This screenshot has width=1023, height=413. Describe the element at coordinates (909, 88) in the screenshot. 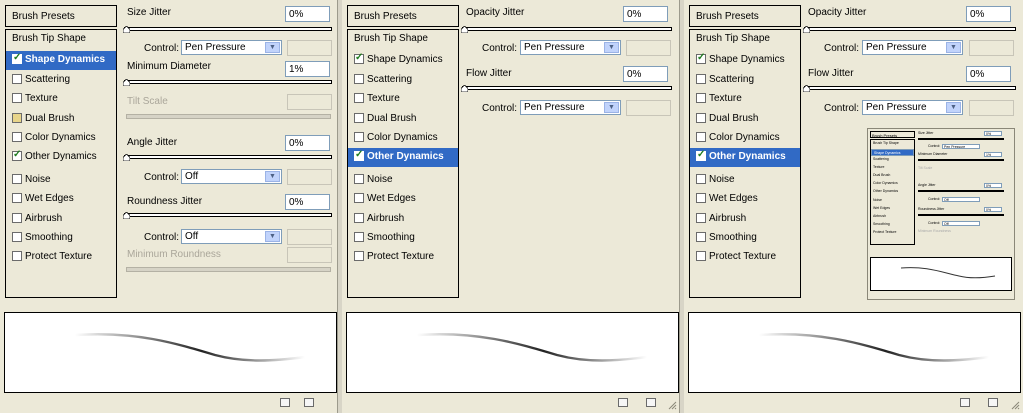

I see `flow-jitter-slider` at that location.